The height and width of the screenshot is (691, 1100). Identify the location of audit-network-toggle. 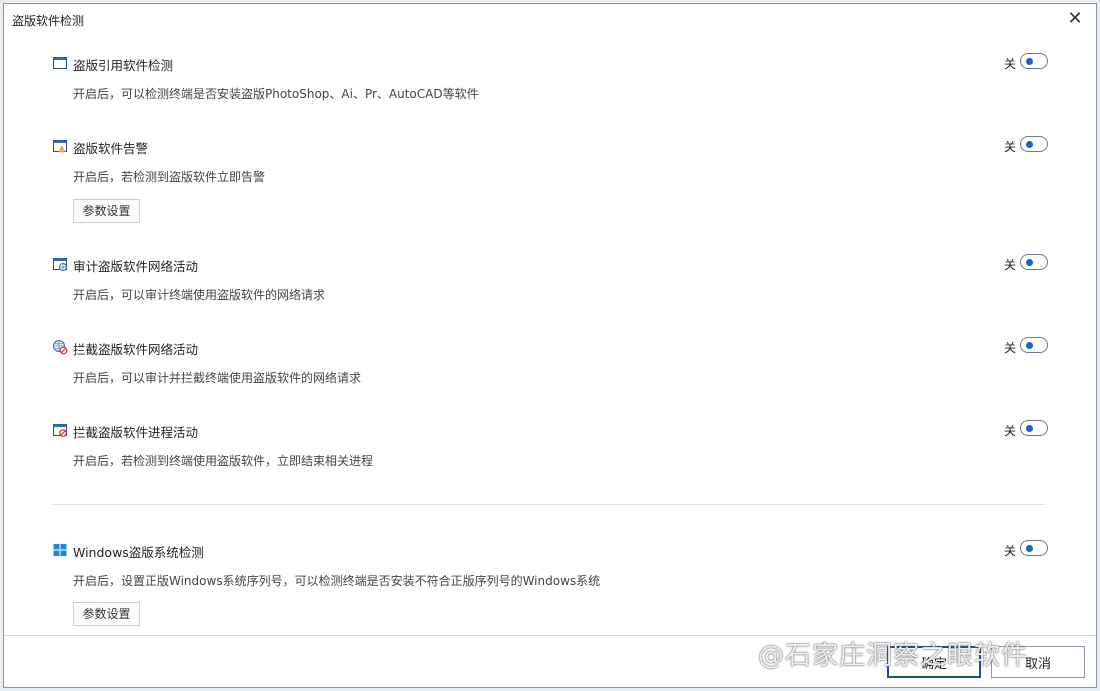
(1034, 262).